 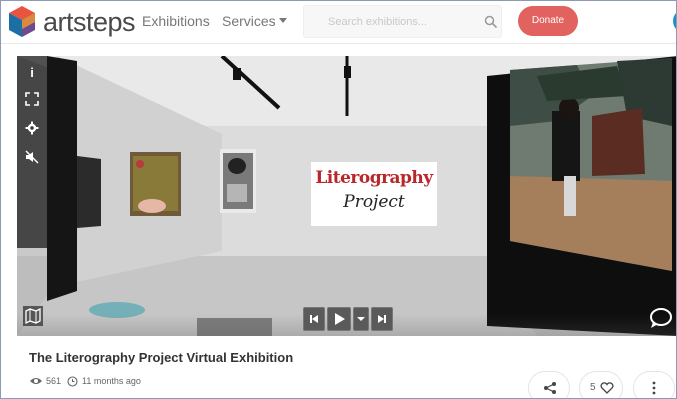 I want to click on artwork-banner: Literography Project, so click(x=374, y=194).